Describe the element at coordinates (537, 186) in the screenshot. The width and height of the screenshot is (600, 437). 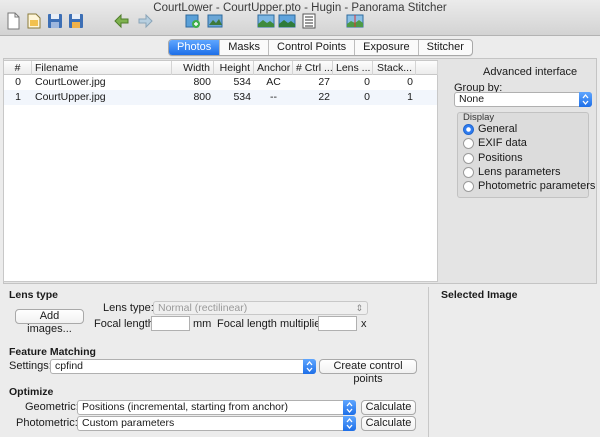
I see `radio-label: Photometric parameters` at that location.